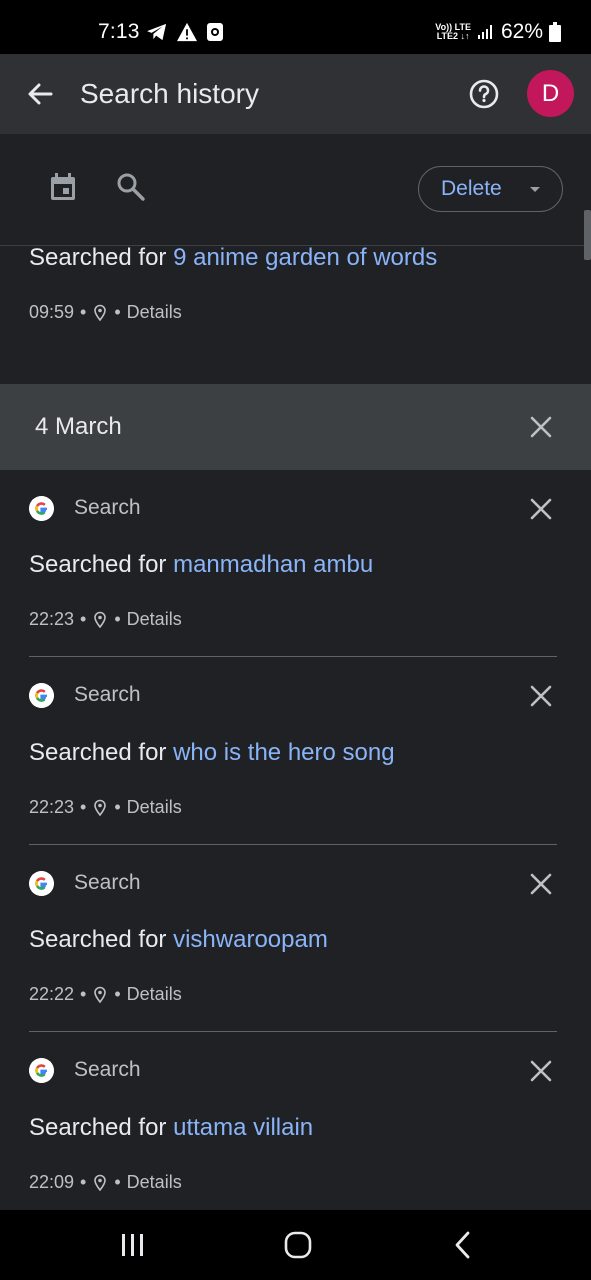 This screenshot has width=591, height=1280. What do you see at coordinates (295, 427) in the screenshot?
I see `date-group-header: 4 March` at bounding box center [295, 427].